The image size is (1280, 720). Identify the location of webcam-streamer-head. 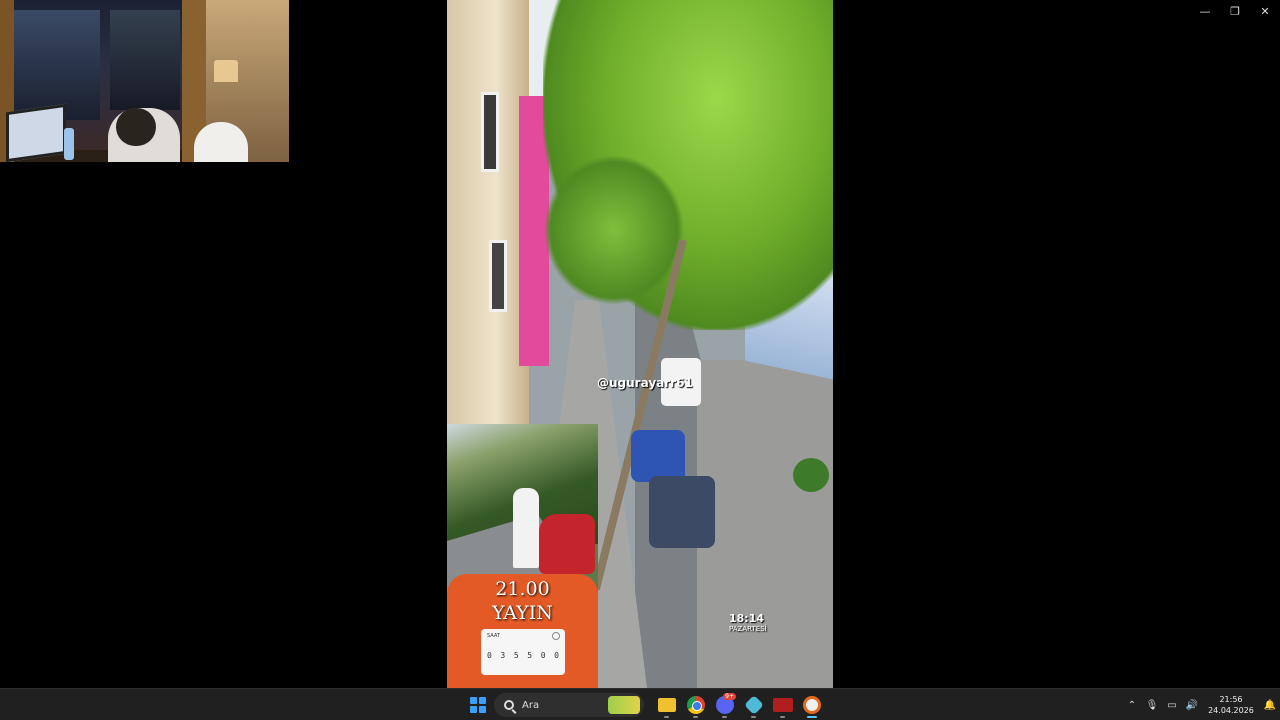
(136, 127).